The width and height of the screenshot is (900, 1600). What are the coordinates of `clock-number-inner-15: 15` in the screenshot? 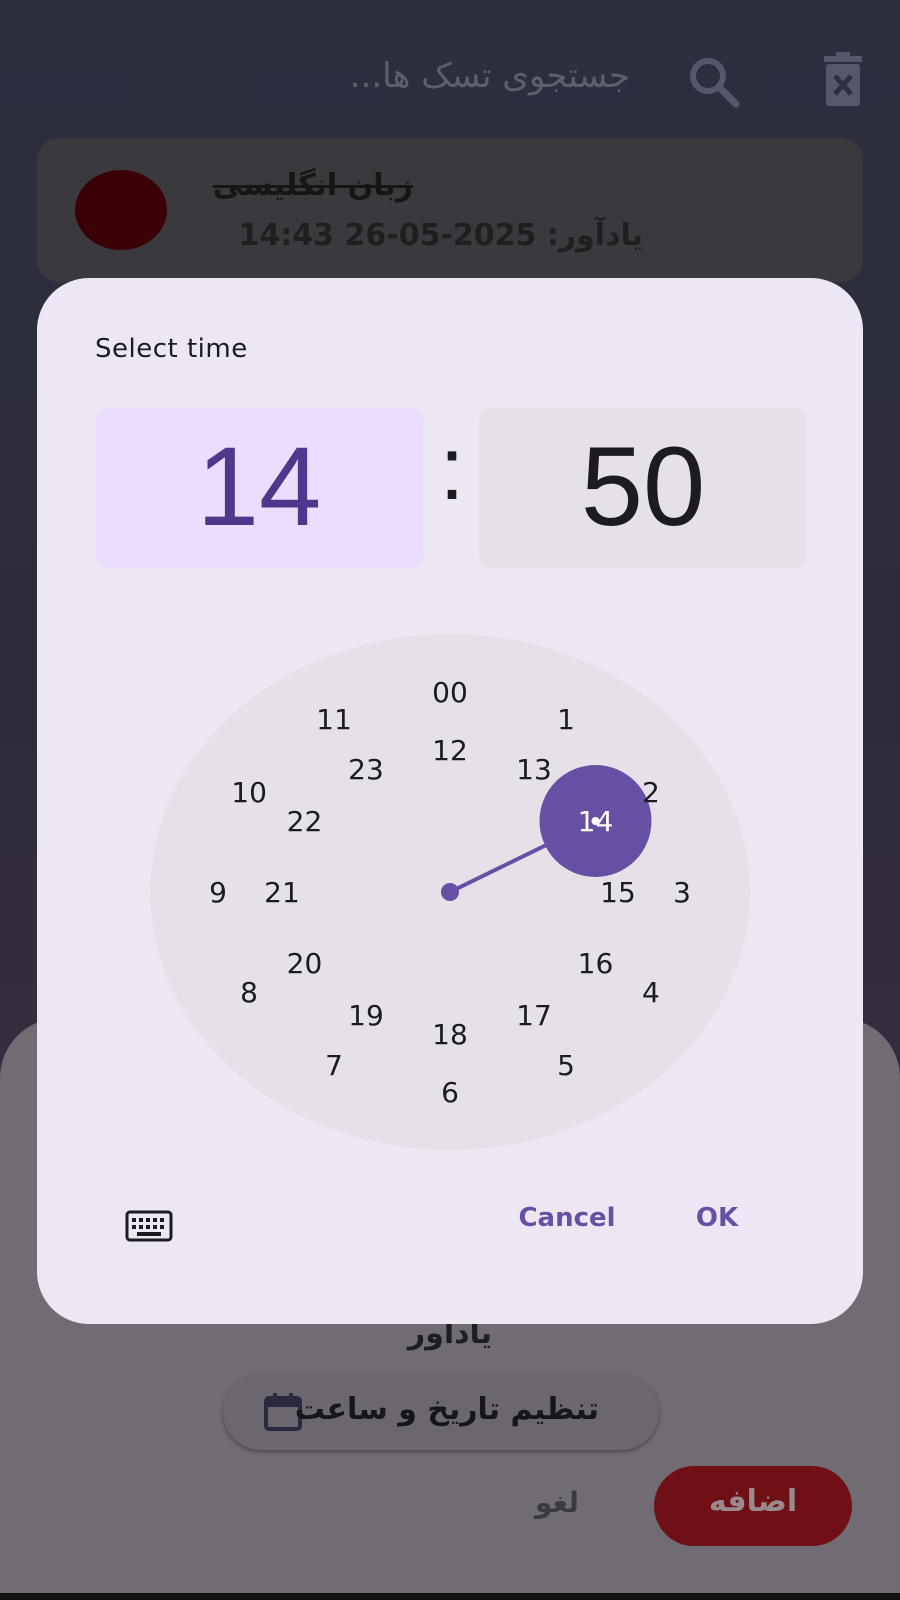 It's located at (618, 892).